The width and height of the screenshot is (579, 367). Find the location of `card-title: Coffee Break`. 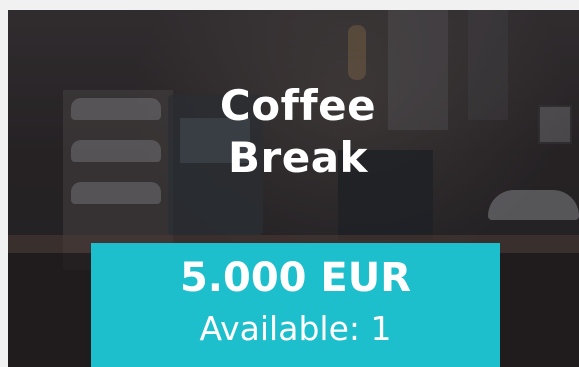

card-title: Coffee Break is located at coordinates (298, 132).